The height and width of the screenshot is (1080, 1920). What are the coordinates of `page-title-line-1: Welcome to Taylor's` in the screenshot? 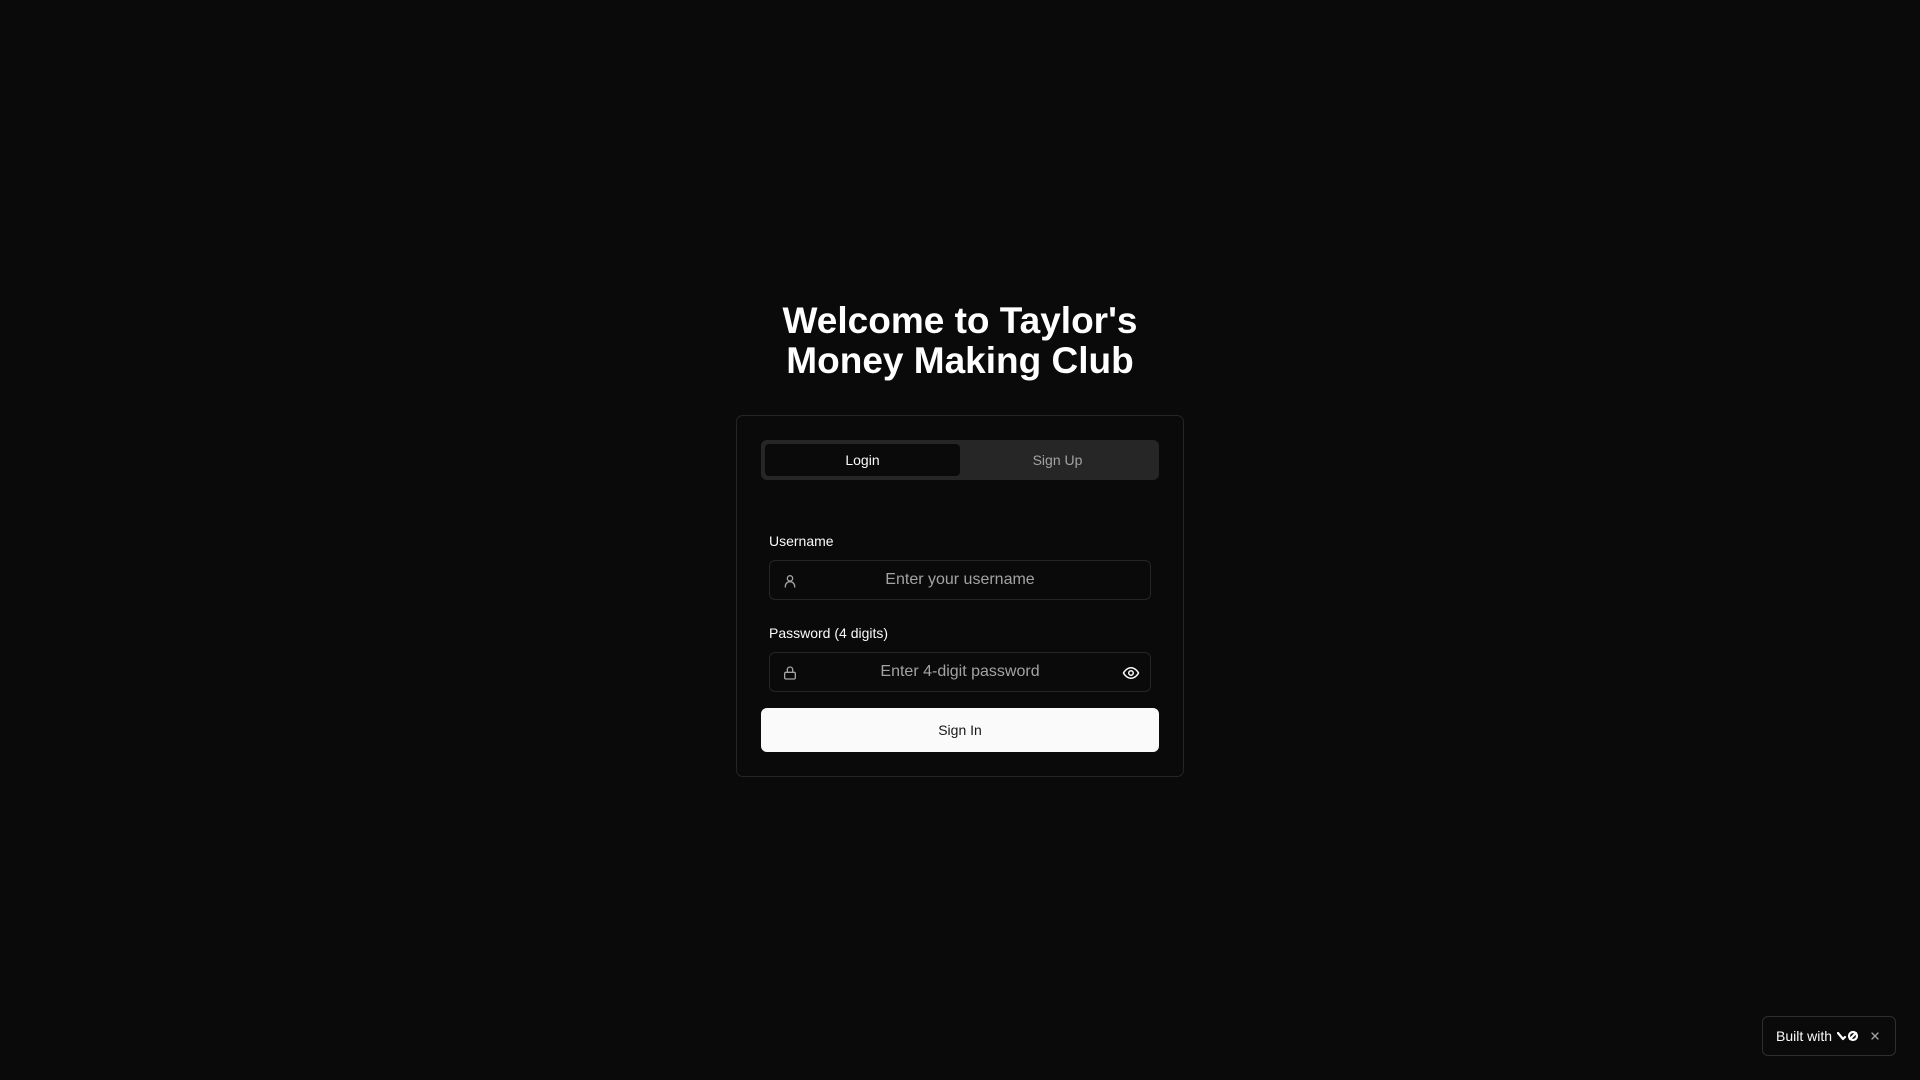 It's located at (960, 320).